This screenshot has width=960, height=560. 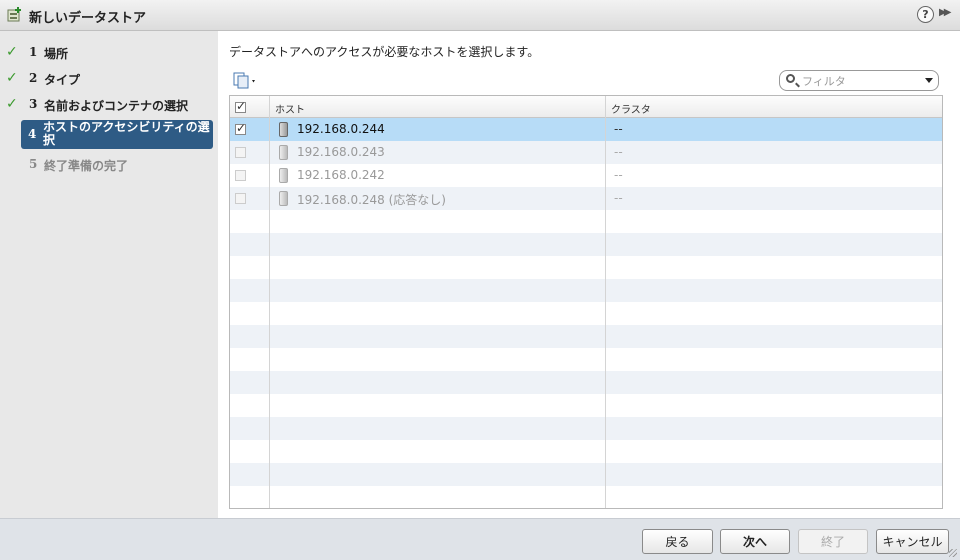 I want to click on step-number: 1, so click(x=33, y=52).